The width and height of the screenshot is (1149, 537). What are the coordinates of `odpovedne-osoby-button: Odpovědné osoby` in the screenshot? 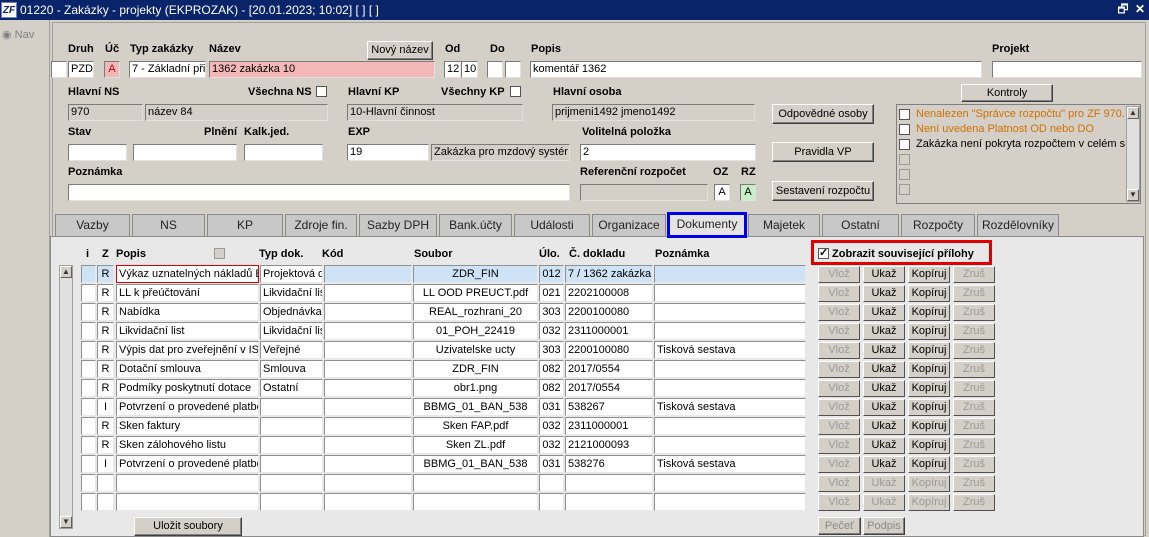 It's located at (823, 114).